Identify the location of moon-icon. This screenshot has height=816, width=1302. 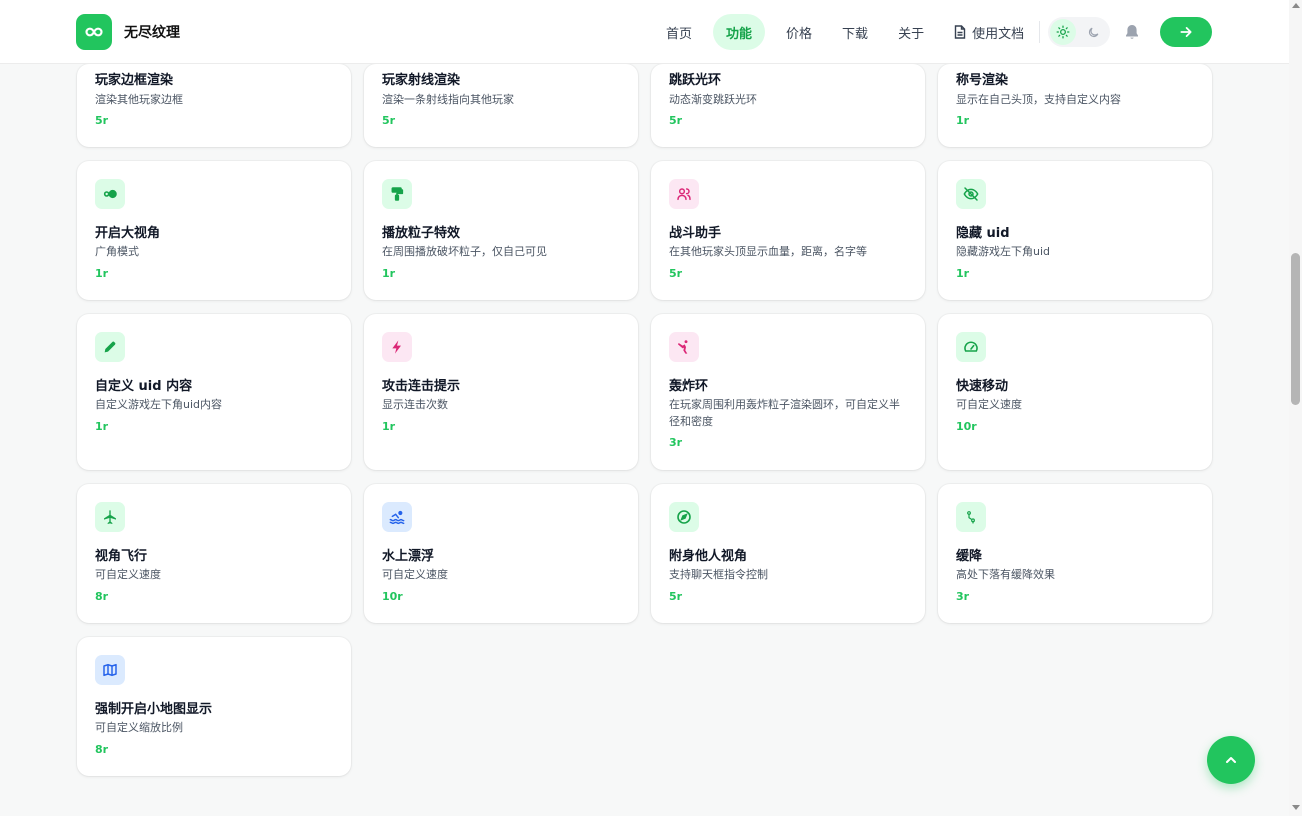
(1093, 32).